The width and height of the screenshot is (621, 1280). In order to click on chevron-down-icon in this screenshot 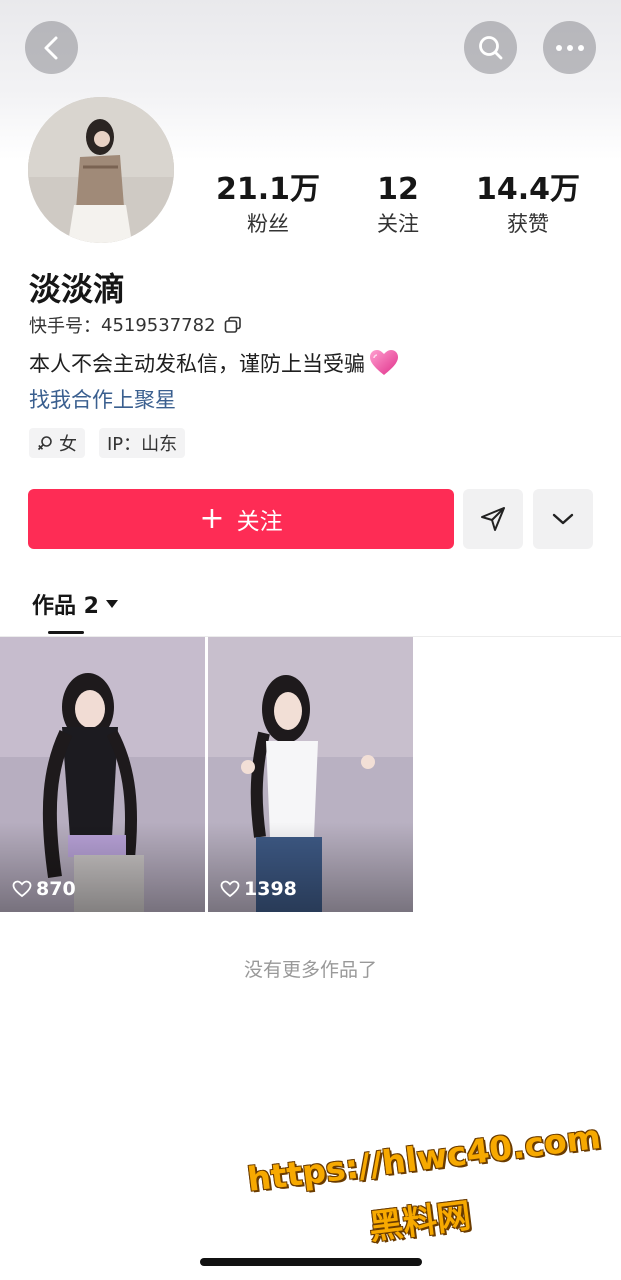, I will do `click(563, 519)`.